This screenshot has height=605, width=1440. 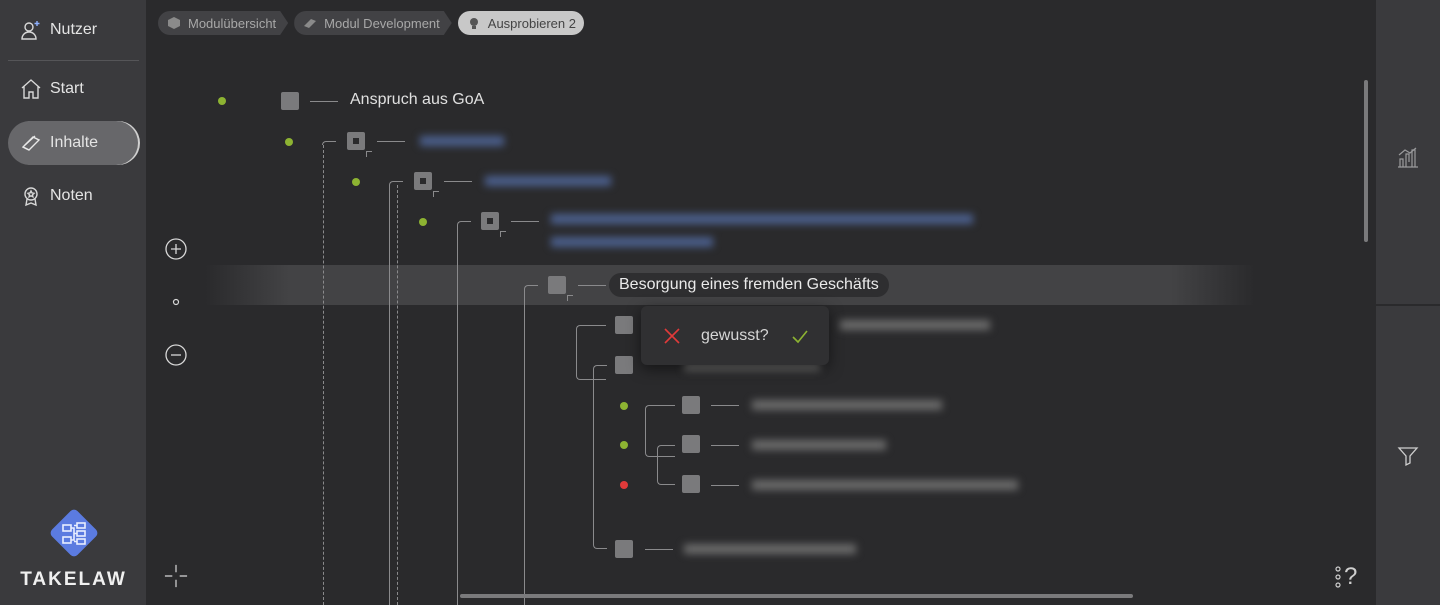 I want to click on filter-icon, so click(x=1408, y=456).